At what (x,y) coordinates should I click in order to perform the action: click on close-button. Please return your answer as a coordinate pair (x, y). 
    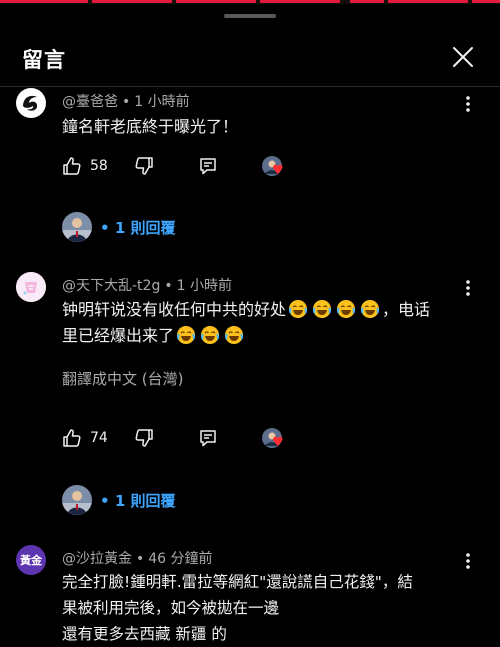
    Looking at the image, I should click on (463, 57).